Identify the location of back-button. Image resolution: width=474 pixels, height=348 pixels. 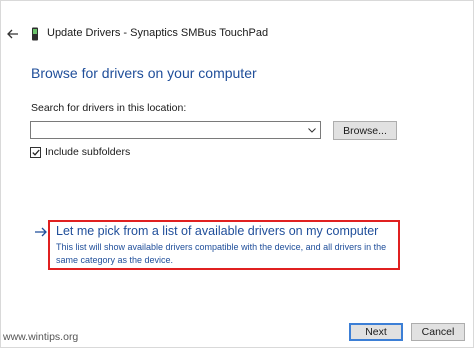
(13, 34).